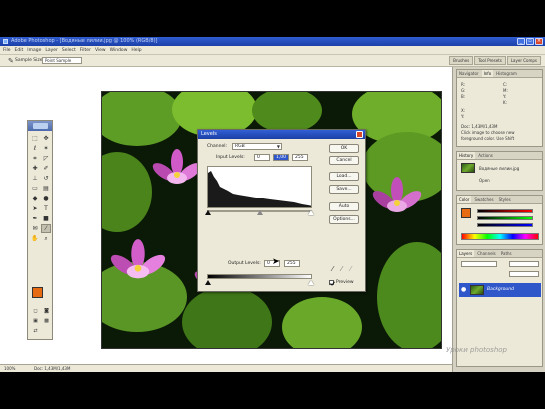  I want to click on tab-history: History, so click(466, 155).